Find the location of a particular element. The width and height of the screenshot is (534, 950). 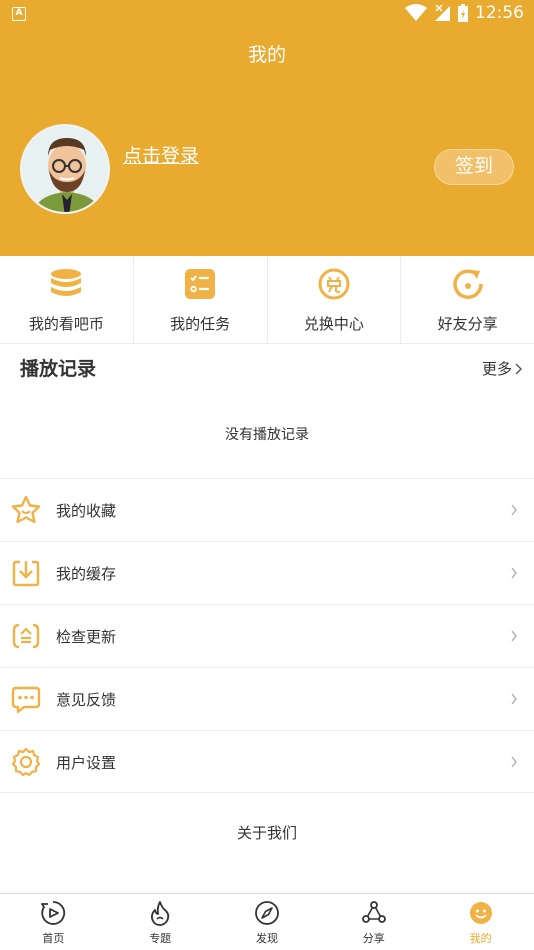

share-nodes-icon is located at coordinates (373, 912).